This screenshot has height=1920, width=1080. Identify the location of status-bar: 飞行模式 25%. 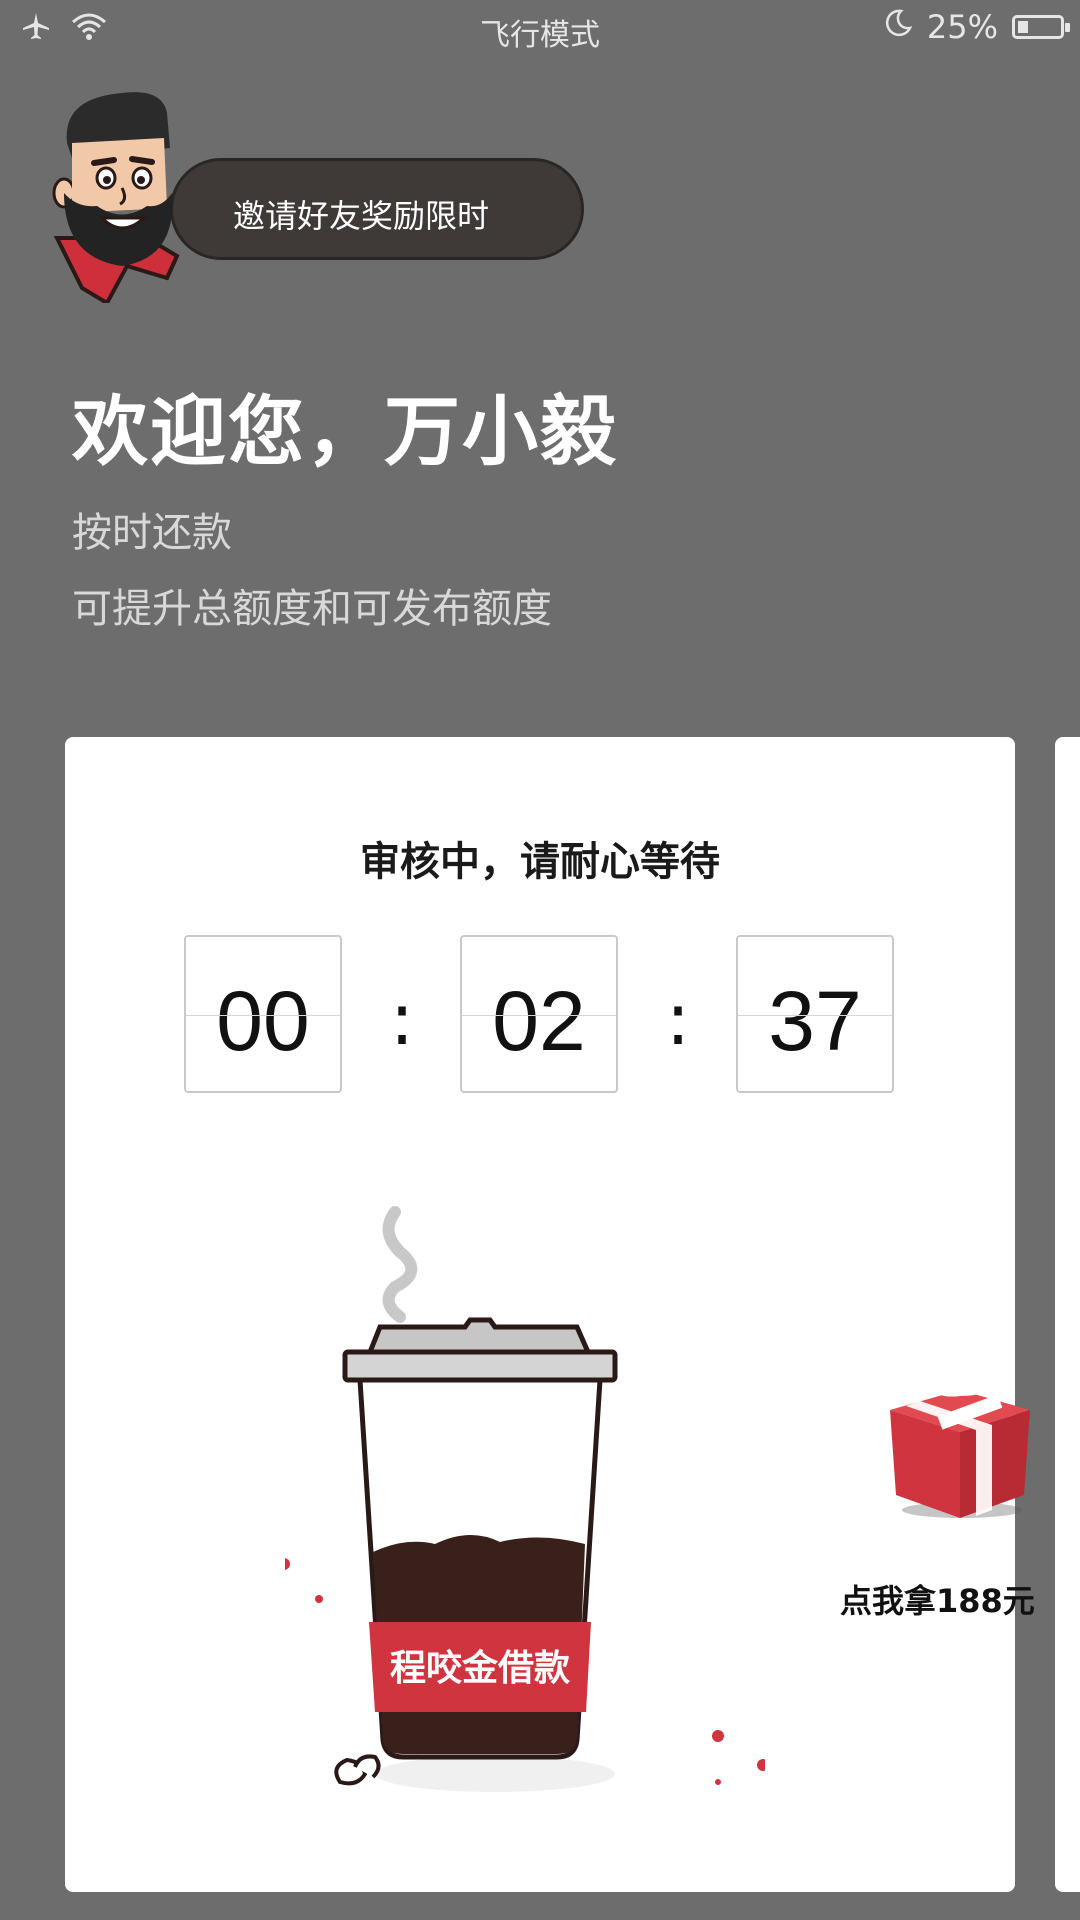
(540, 29).